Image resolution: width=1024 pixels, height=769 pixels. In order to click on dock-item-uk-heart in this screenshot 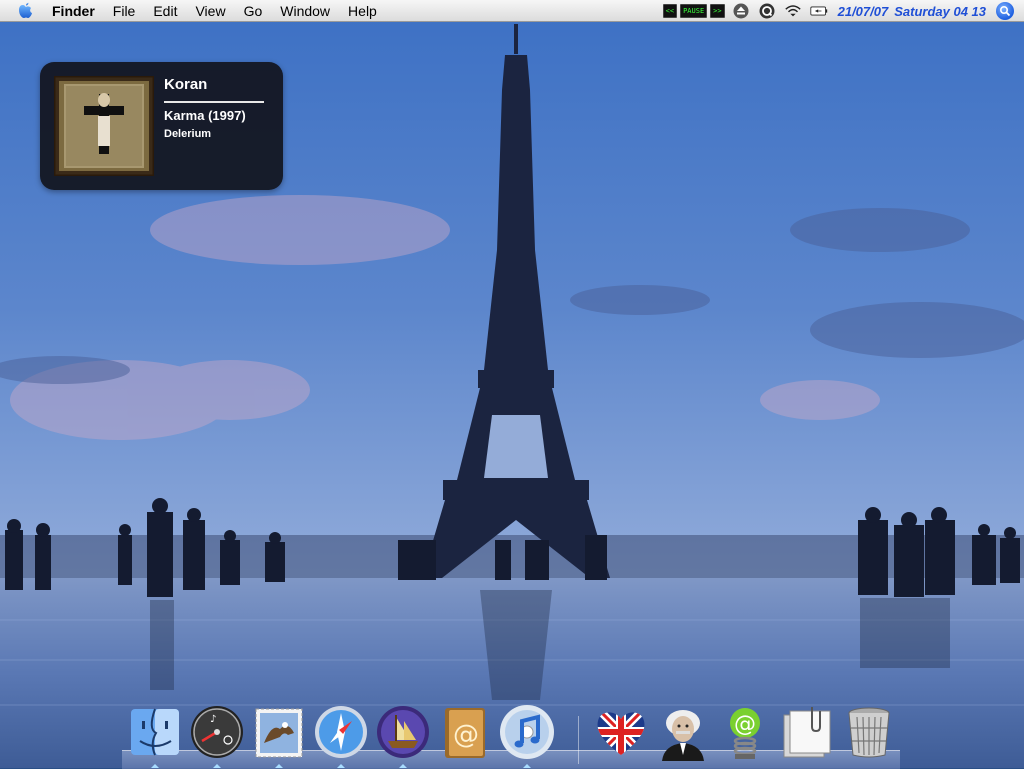, I will do `click(621, 733)`.